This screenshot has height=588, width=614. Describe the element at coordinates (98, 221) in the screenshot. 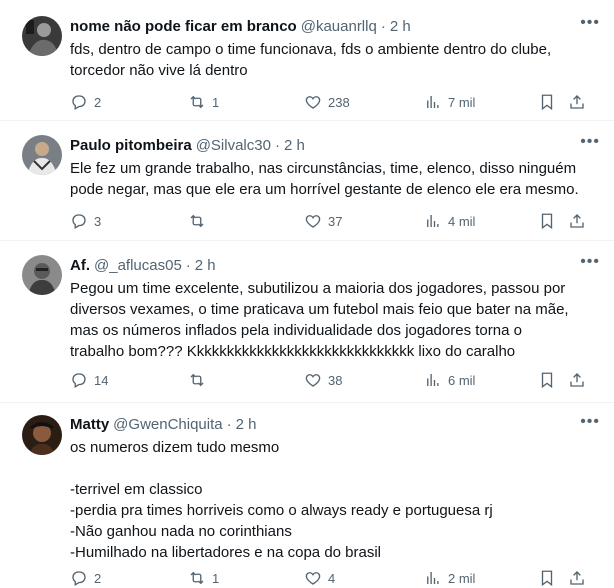

I see `reply-count: 3` at that location.